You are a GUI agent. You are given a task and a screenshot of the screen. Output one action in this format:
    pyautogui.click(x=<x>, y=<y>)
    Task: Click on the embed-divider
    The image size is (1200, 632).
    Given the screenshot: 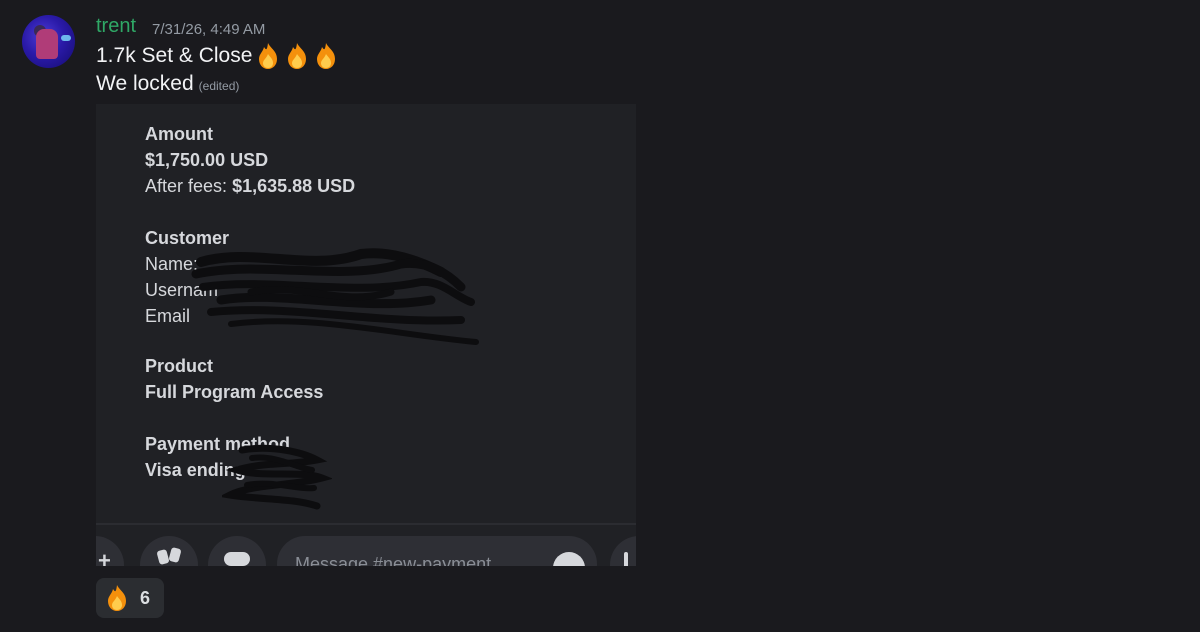 What is the action you would take?
    pyautogui.click(x=366, y=524)
    